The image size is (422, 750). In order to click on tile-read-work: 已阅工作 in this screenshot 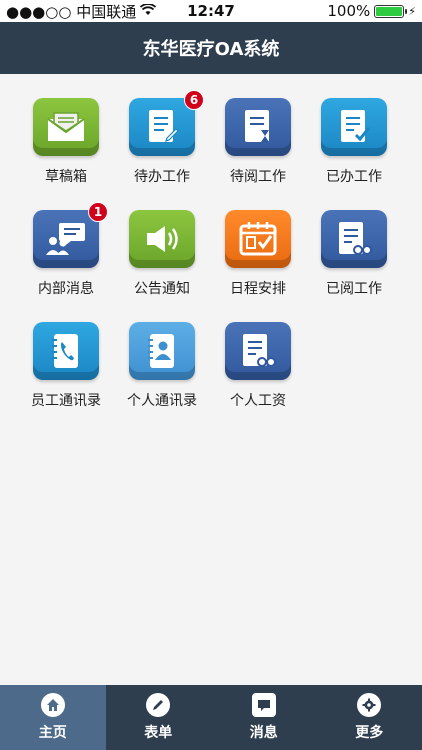, I will do `click(354, 242)`.